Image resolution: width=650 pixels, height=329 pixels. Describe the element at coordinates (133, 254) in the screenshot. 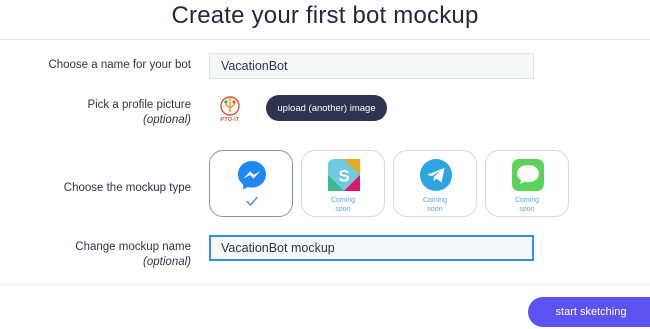

I see `mockup-name-label: Change mockup name (optional)` at that location.